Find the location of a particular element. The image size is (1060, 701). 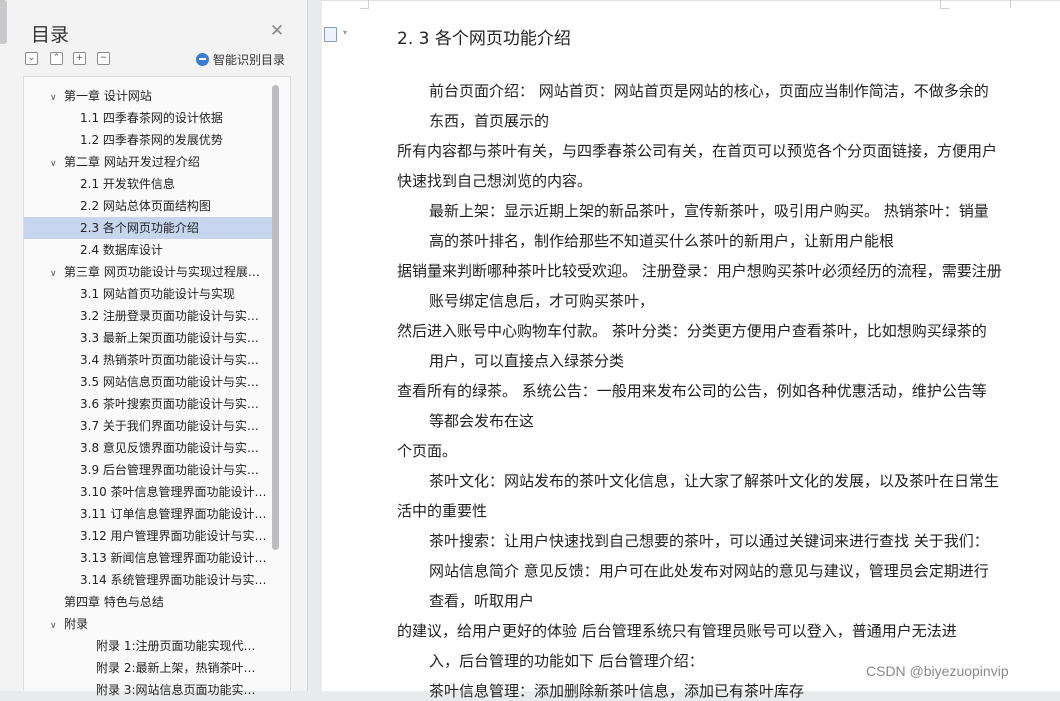

toc-chapter-item: ∨ 第二章 网站开发过程介绍 is located at coordinates (148, 162).